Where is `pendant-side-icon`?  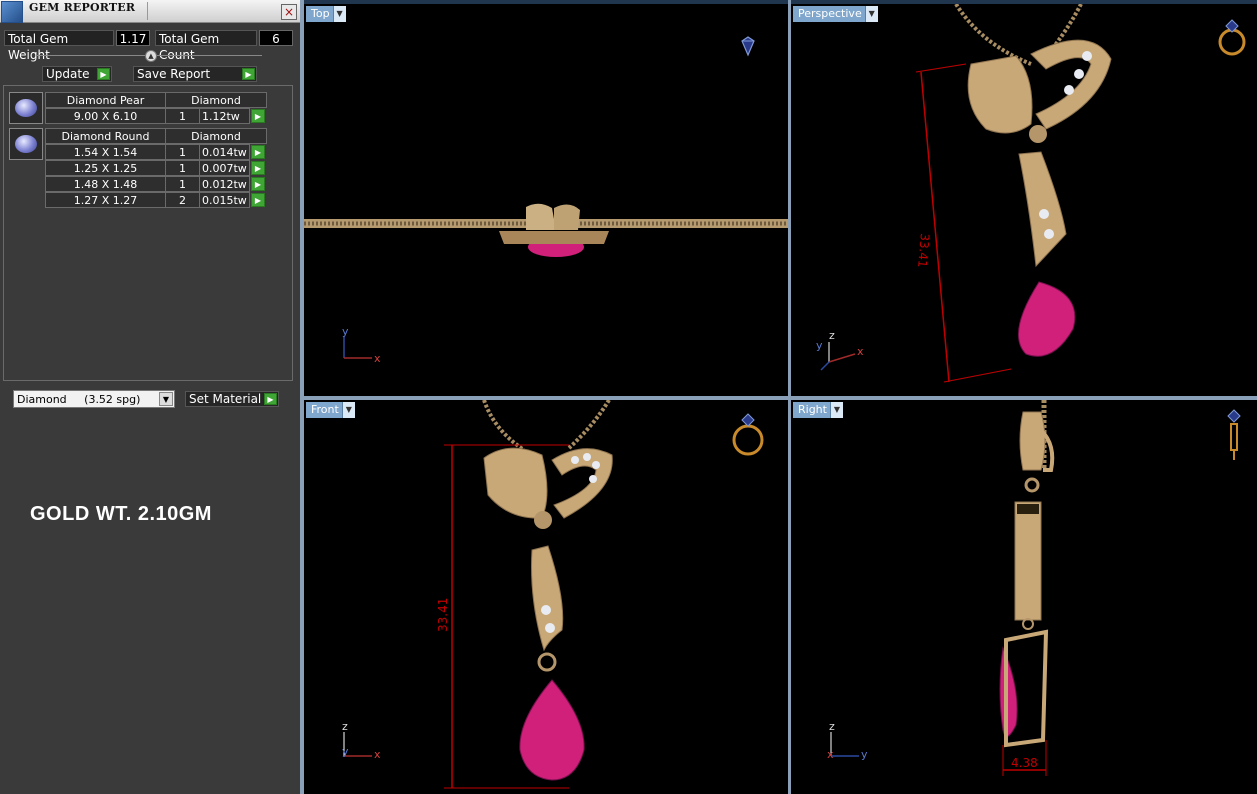
pendant-side-icon is located at coordinates (1234, 435).